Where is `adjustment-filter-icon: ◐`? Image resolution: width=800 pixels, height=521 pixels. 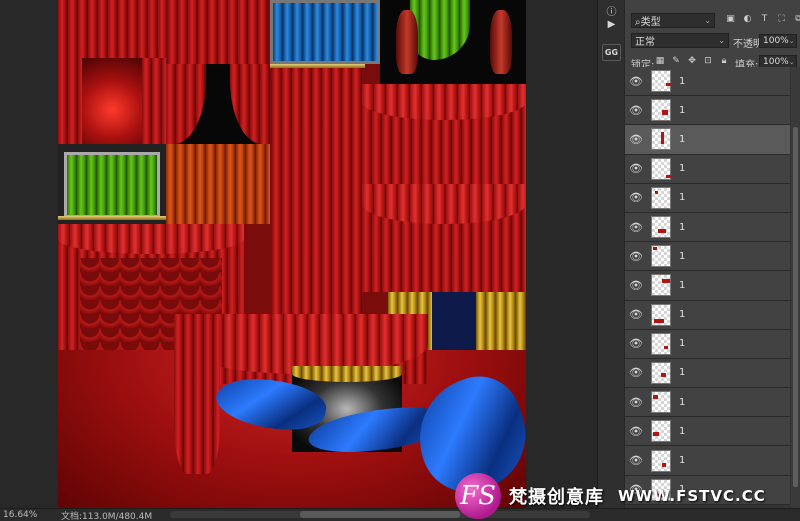
adjustment-filter-icon: ◐ is located at coordinates (747, 18).